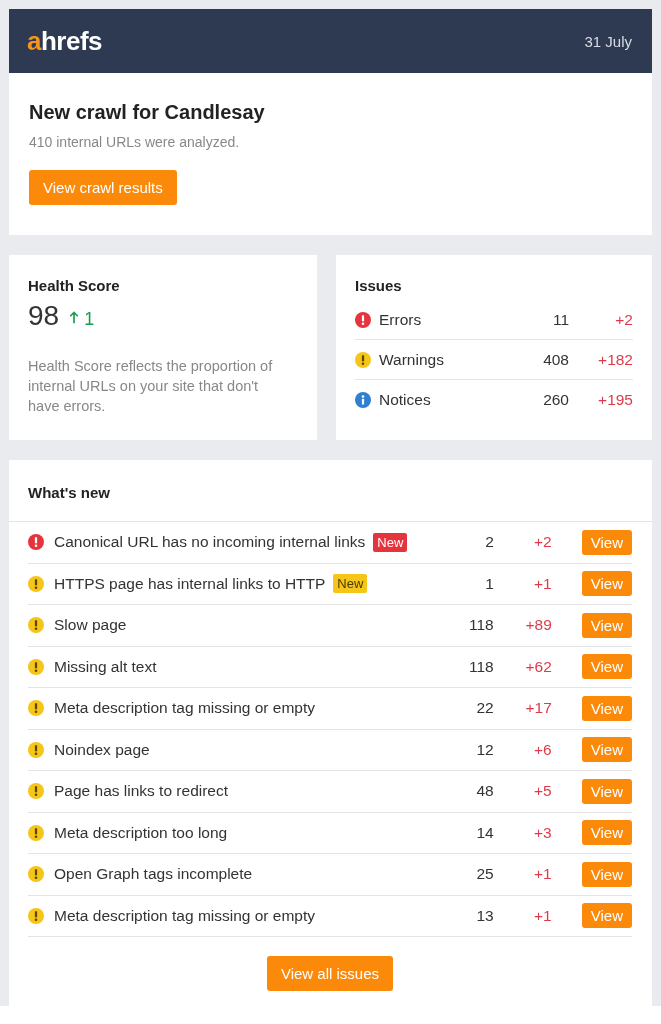 This screenshot has width=661, height=1024. What do you see at coordinates (538, 625) in the screenshot?
I see `issue-change: +89` at bounding box center [538, 625].